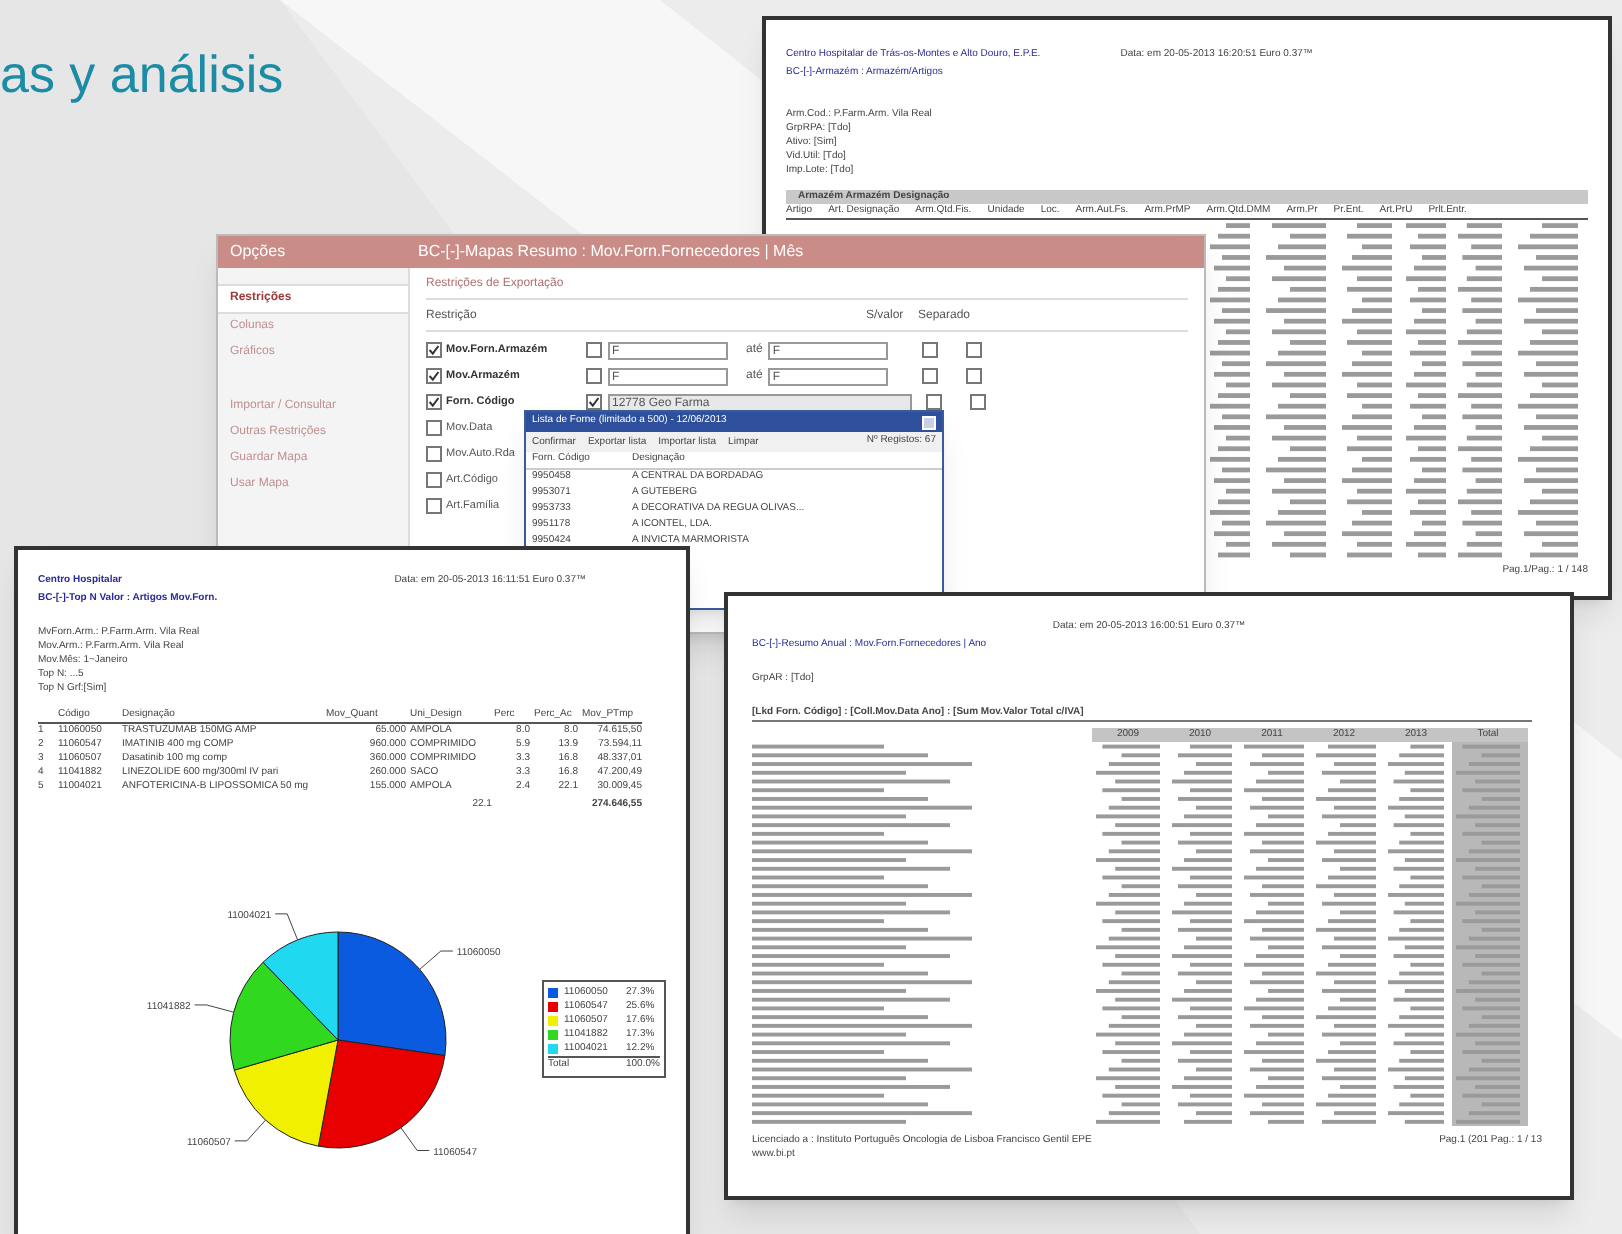 This screenshot has height=1234, width=1622. I want to click on panel-title: Opções, so click(258, 252).